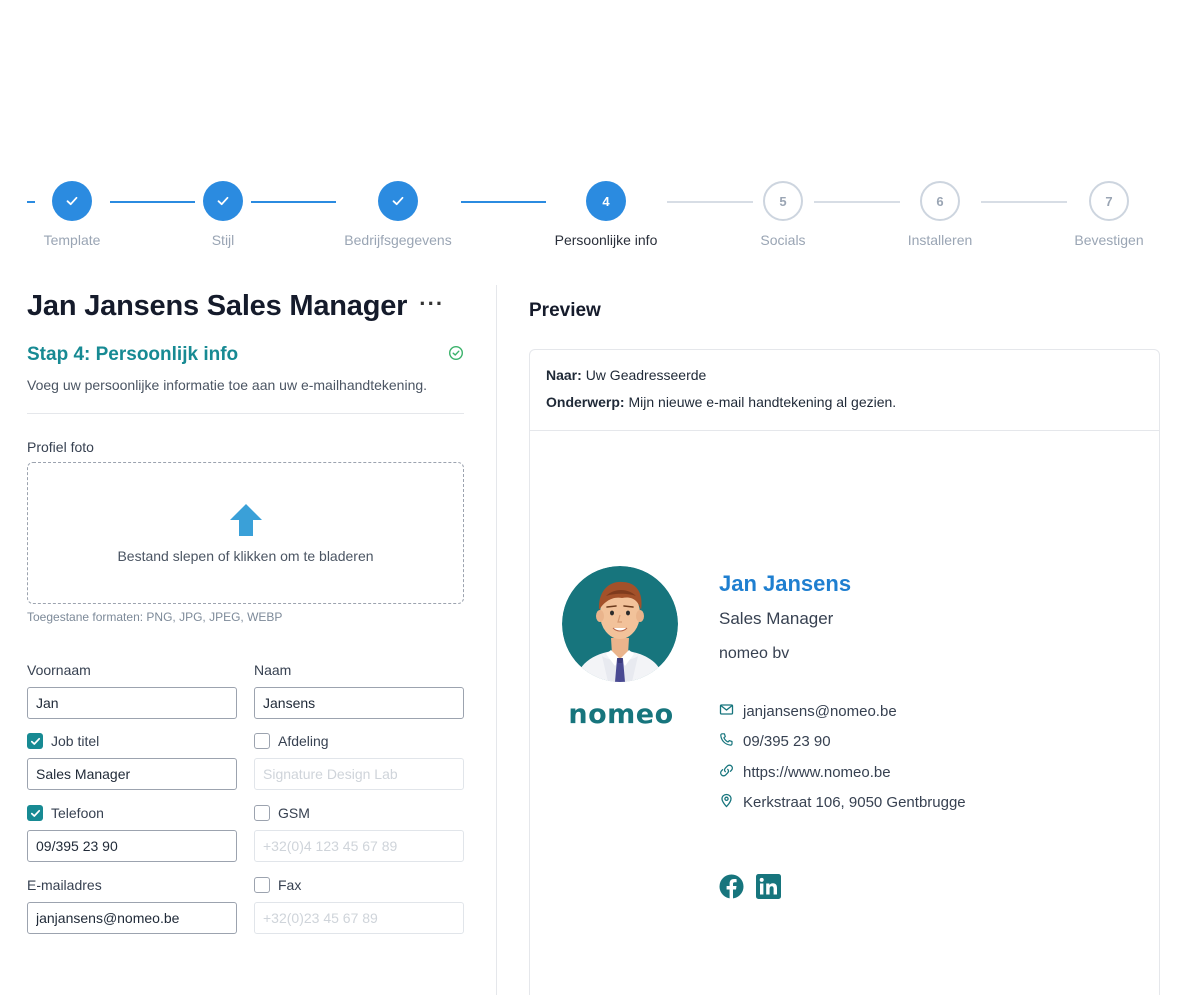  I want to click on step-number: 4, so click(606, 201).